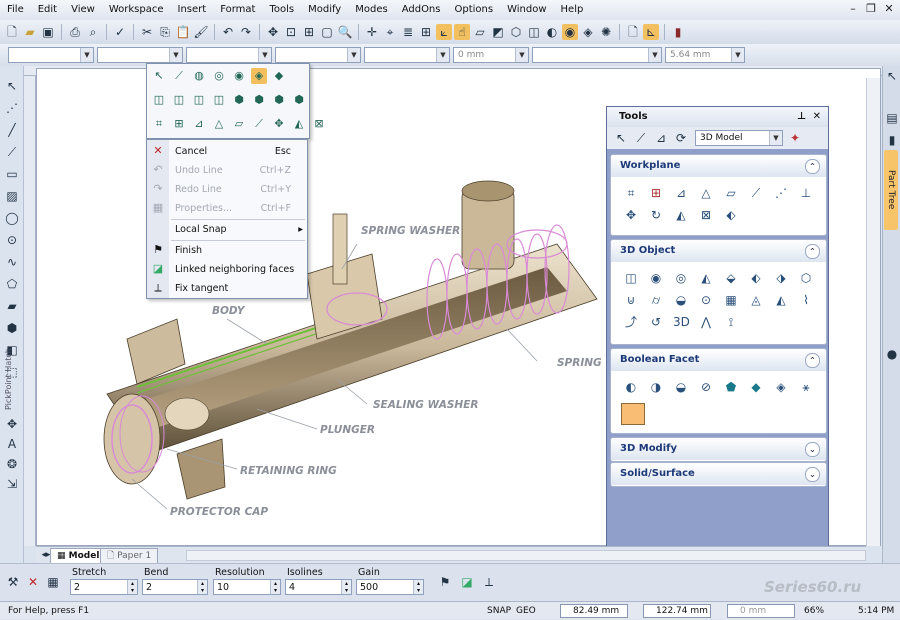  What do you see at coordinates (318, 587) in the screenshot?
I see `isolines-field: 4 ▴ ▾` at bounding box center [318, 587].